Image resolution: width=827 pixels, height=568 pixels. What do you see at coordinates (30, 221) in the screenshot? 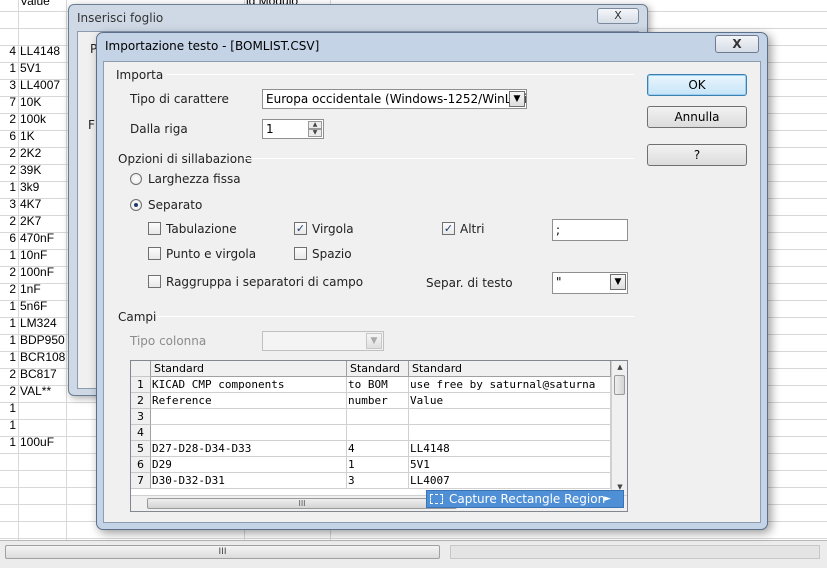
I see `sheet-value-cell: 2K7` at bounding box center [30, 221].